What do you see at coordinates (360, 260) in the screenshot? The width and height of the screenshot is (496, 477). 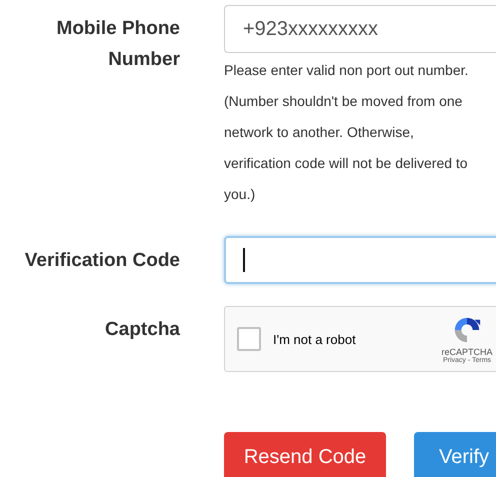 I see `input-field` at bounding box center [360, 260].